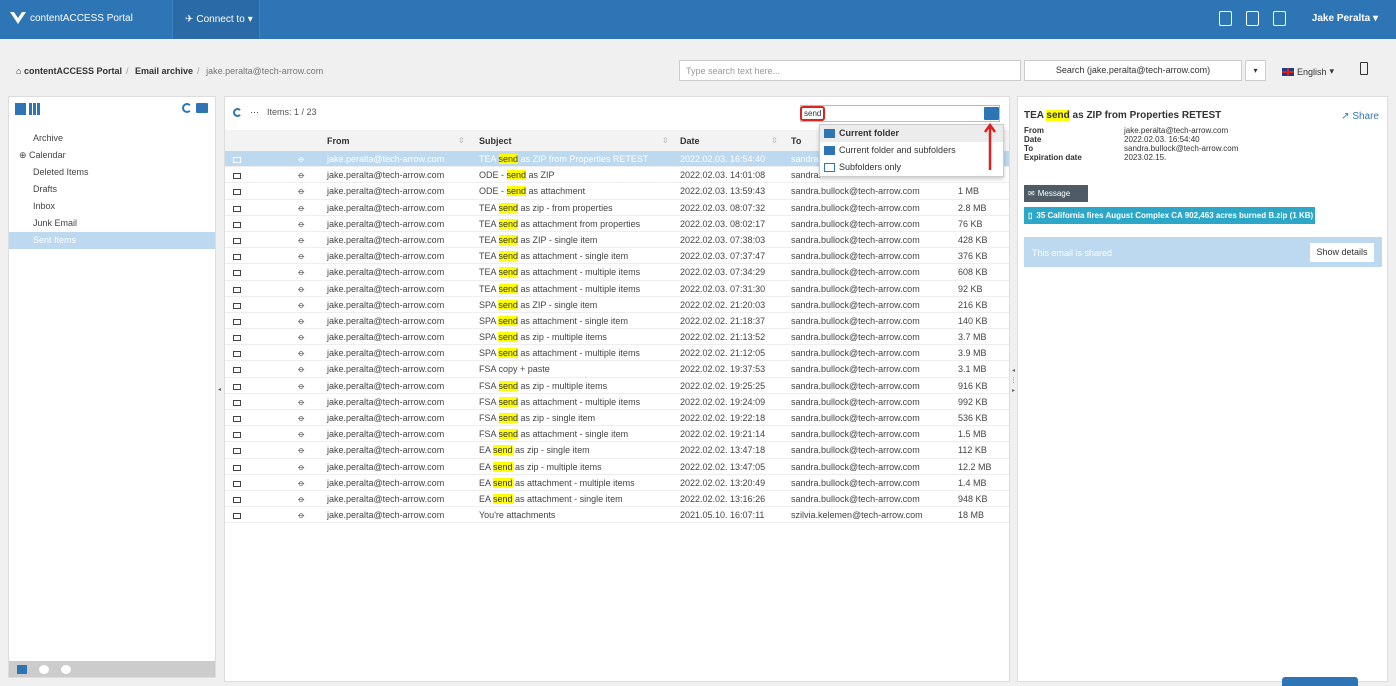 This screenshot has width=1396, height=686. I want to click on header-subject: Subject, so click(495, 141).